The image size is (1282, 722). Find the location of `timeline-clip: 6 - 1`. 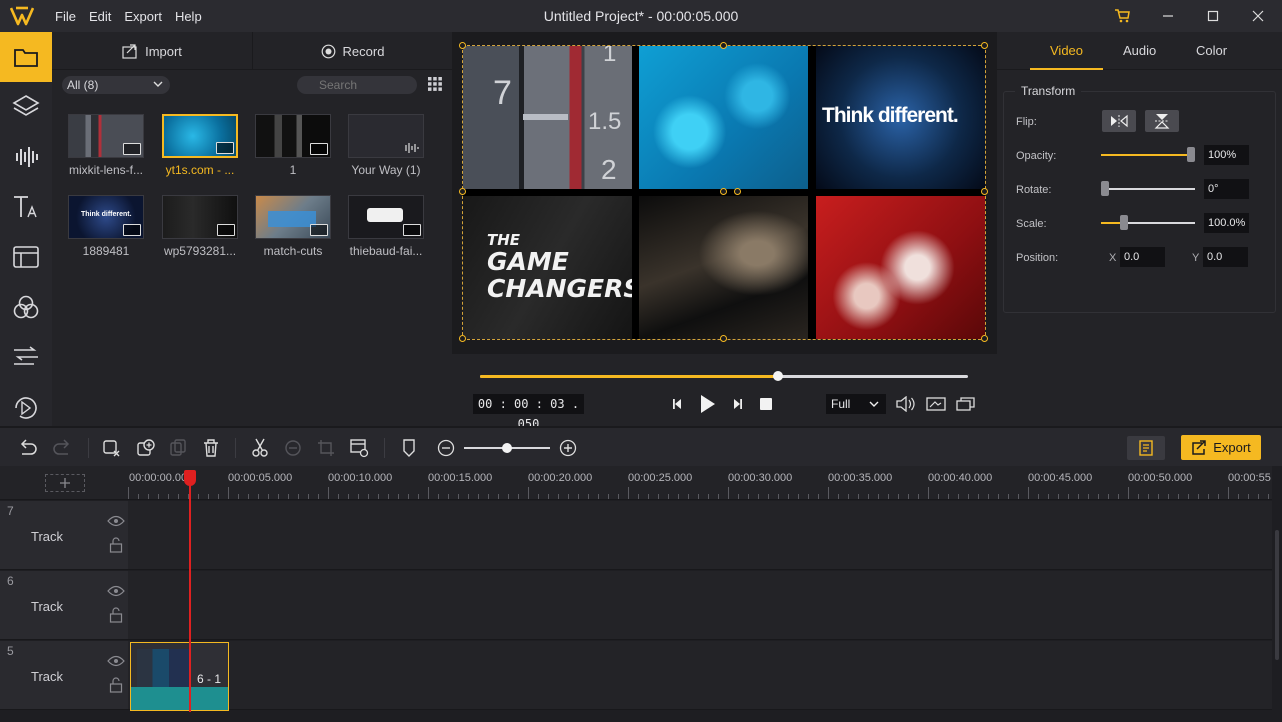

timeline-clip: 6 - 1 is located at coordinates (179, 676).